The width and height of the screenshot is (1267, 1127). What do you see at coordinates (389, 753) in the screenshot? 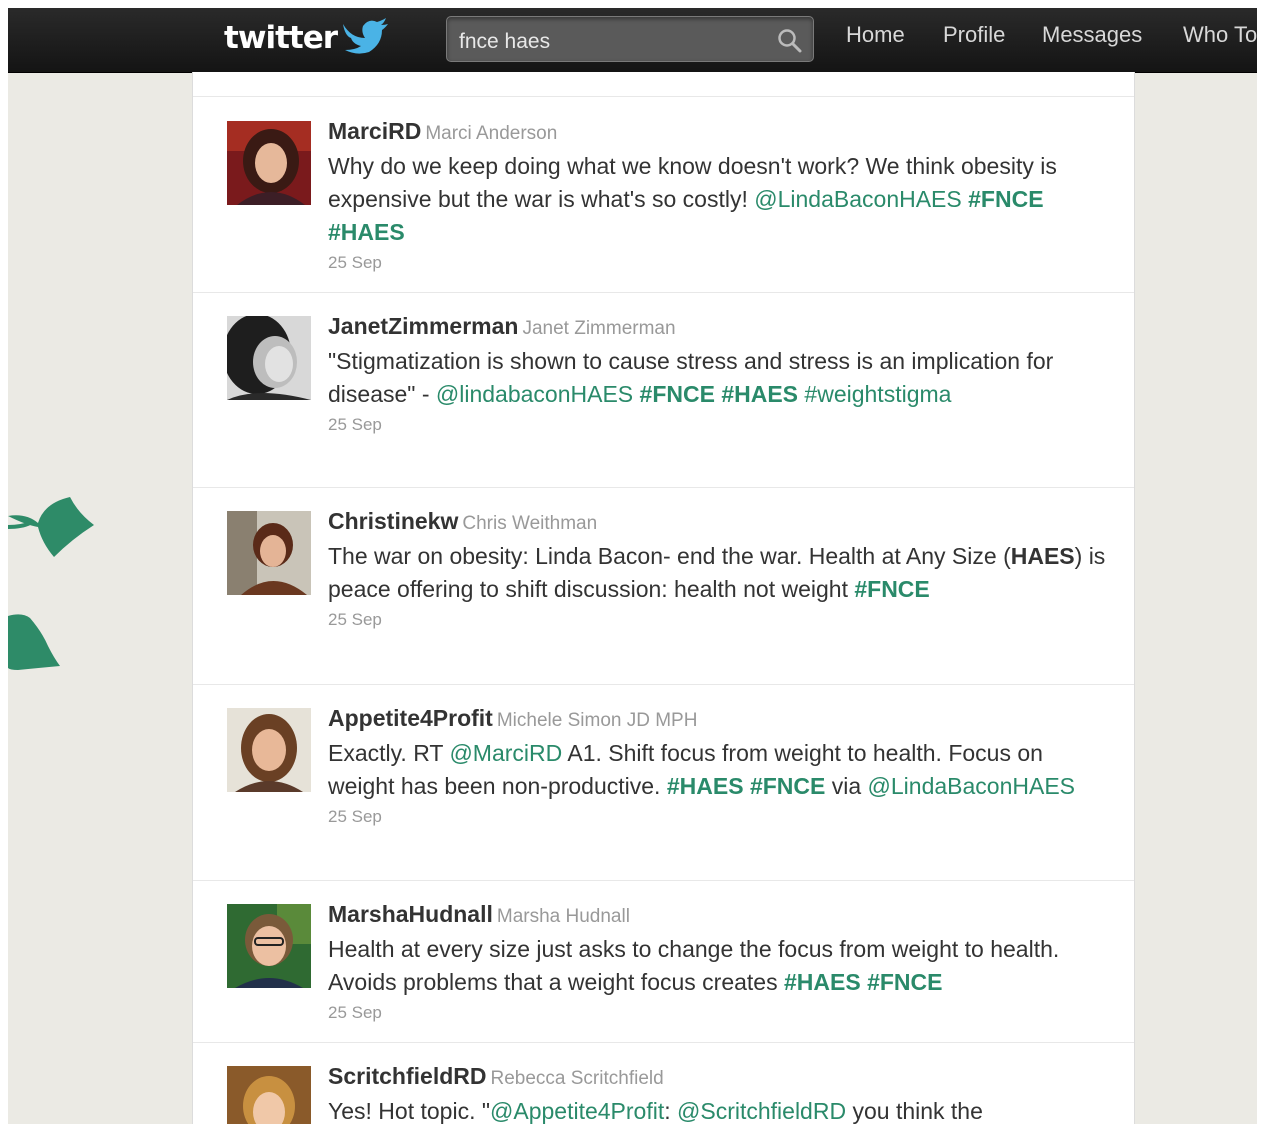
I see `tweet-text-segment: Exactly. RT` at bounding box center [389, 753].